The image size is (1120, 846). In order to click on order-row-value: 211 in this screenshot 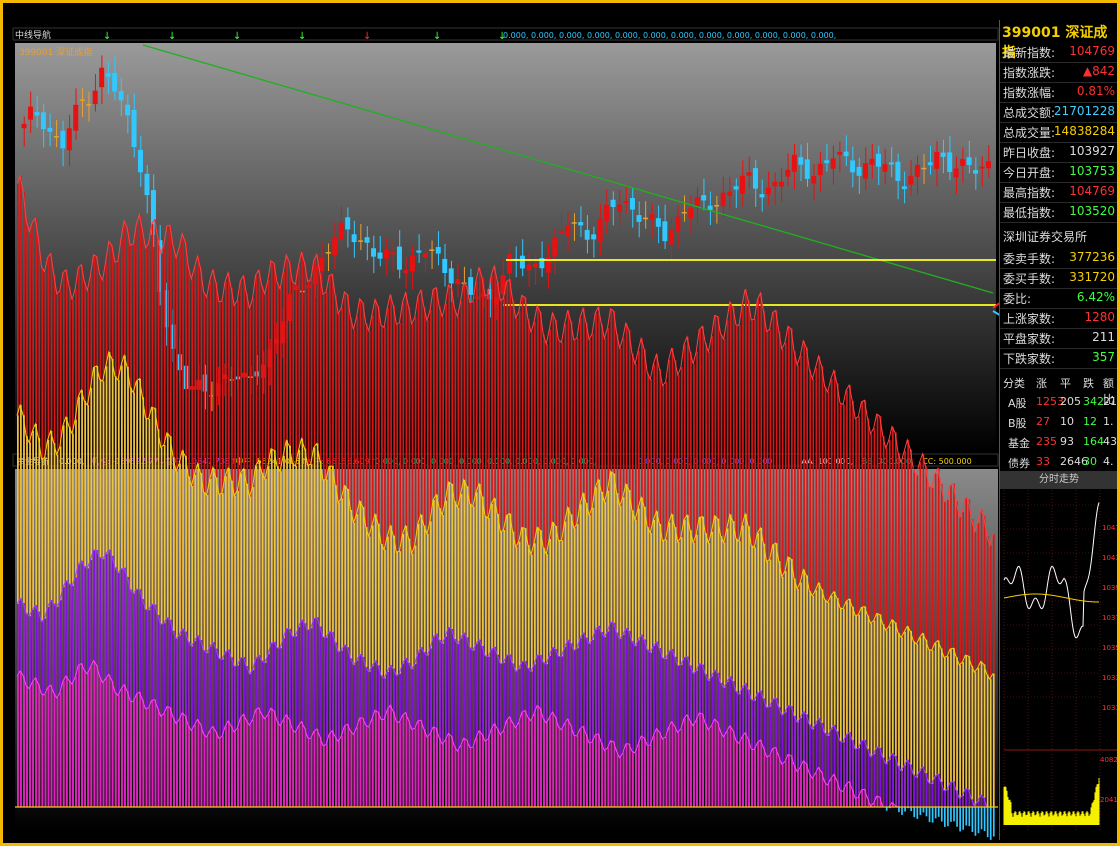, I will do `click(1103, 337)`.